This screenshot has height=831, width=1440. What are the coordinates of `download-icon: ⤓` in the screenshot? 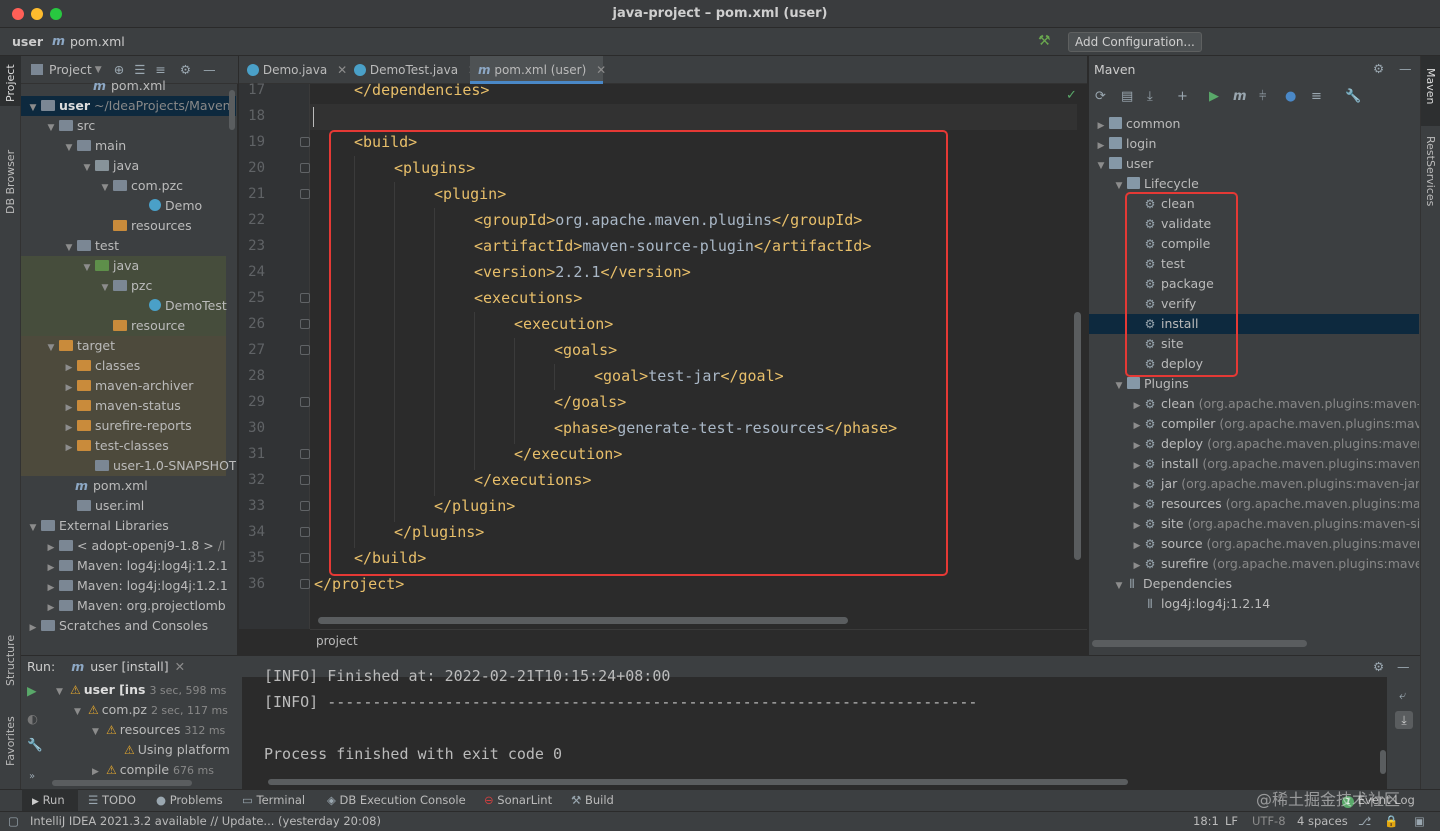 It's located at (1162, 96).